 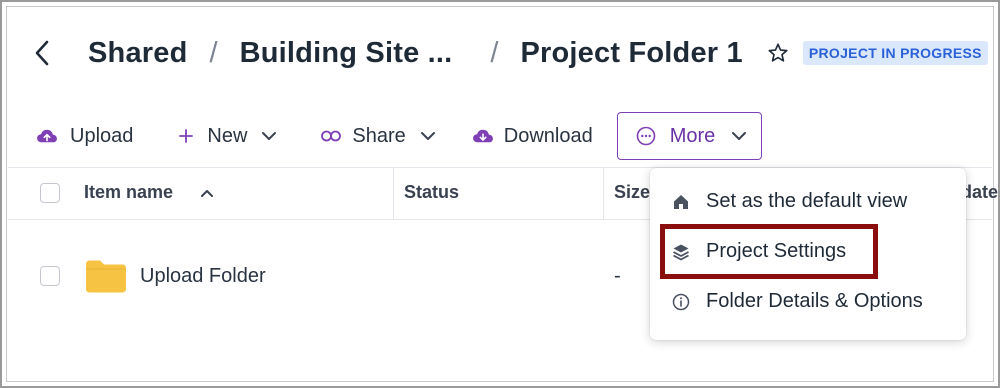 I want to click on layers-icon, so click(x=681, y=252).